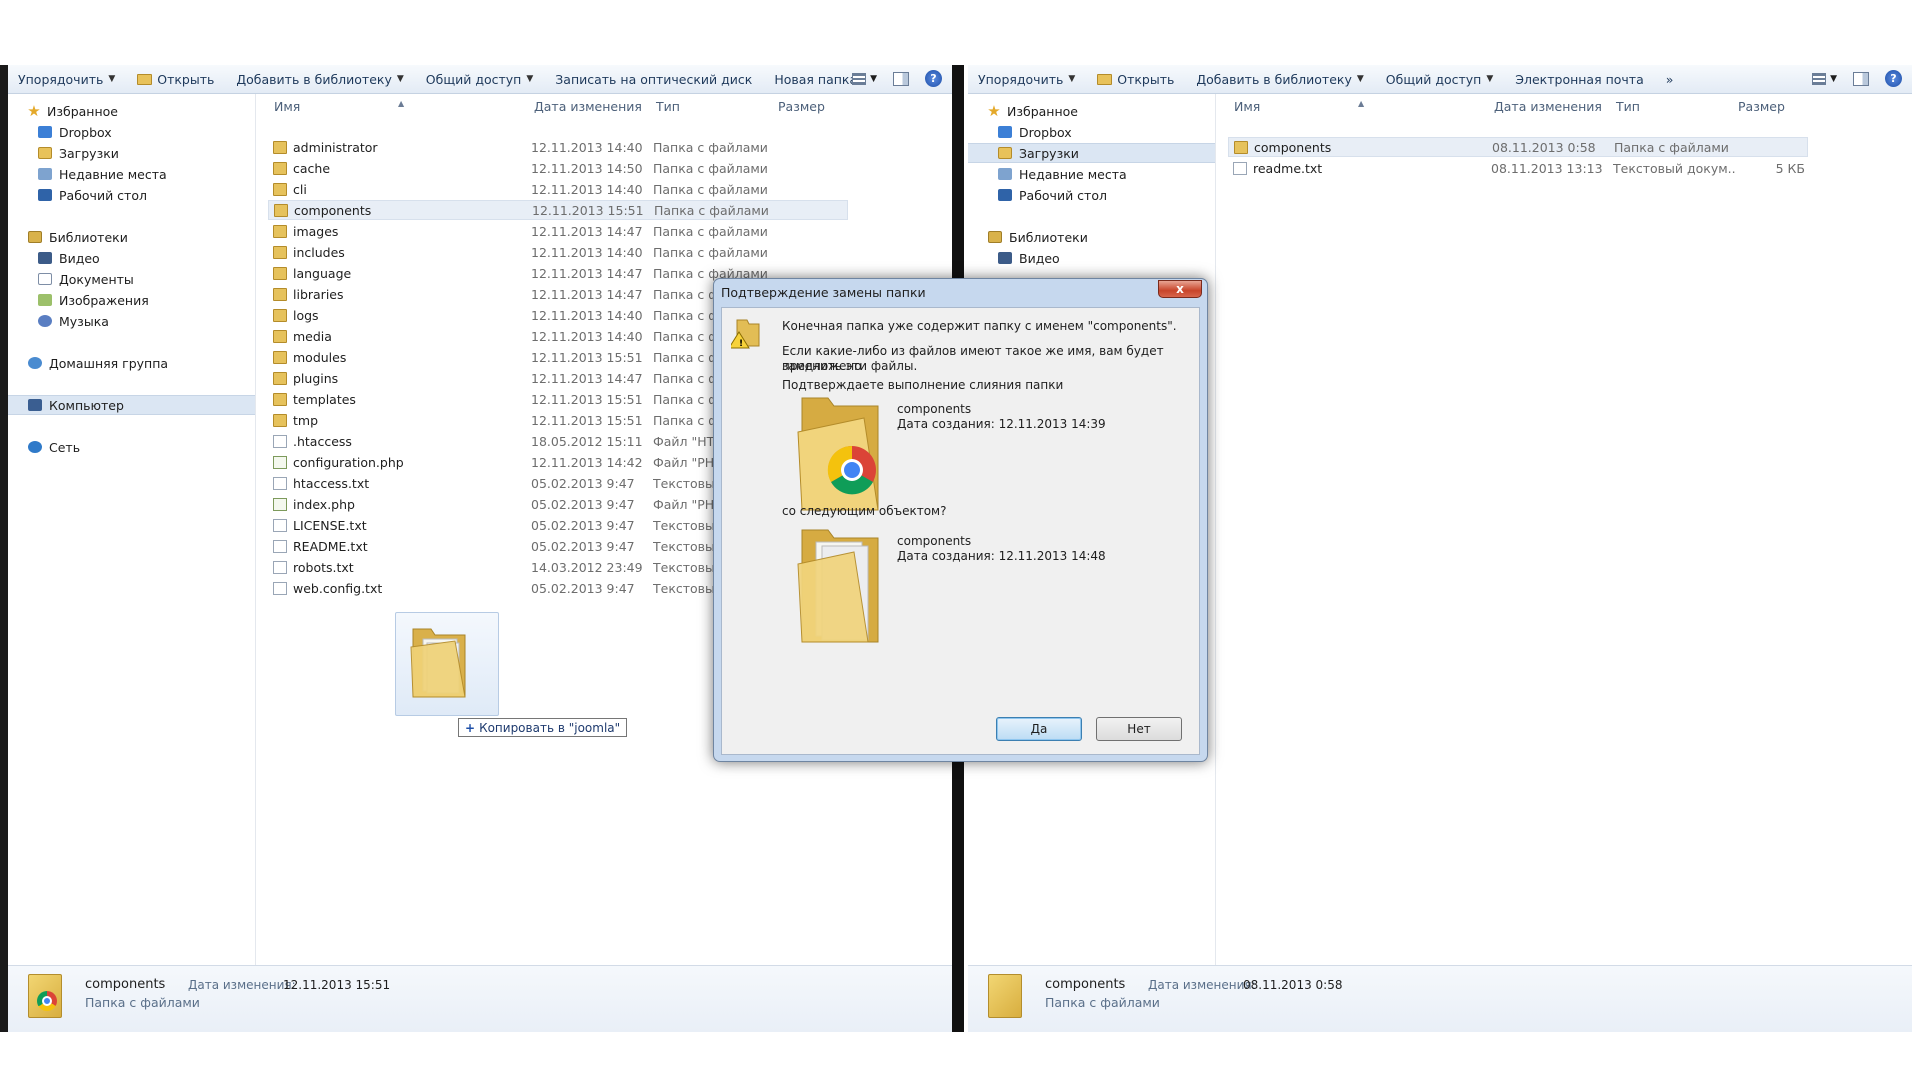 This screenshot has width=1920, height=1080. Describe the element at coordinates (1670, 79) in the screenshot. I see `more-commands-button: »` at that location.